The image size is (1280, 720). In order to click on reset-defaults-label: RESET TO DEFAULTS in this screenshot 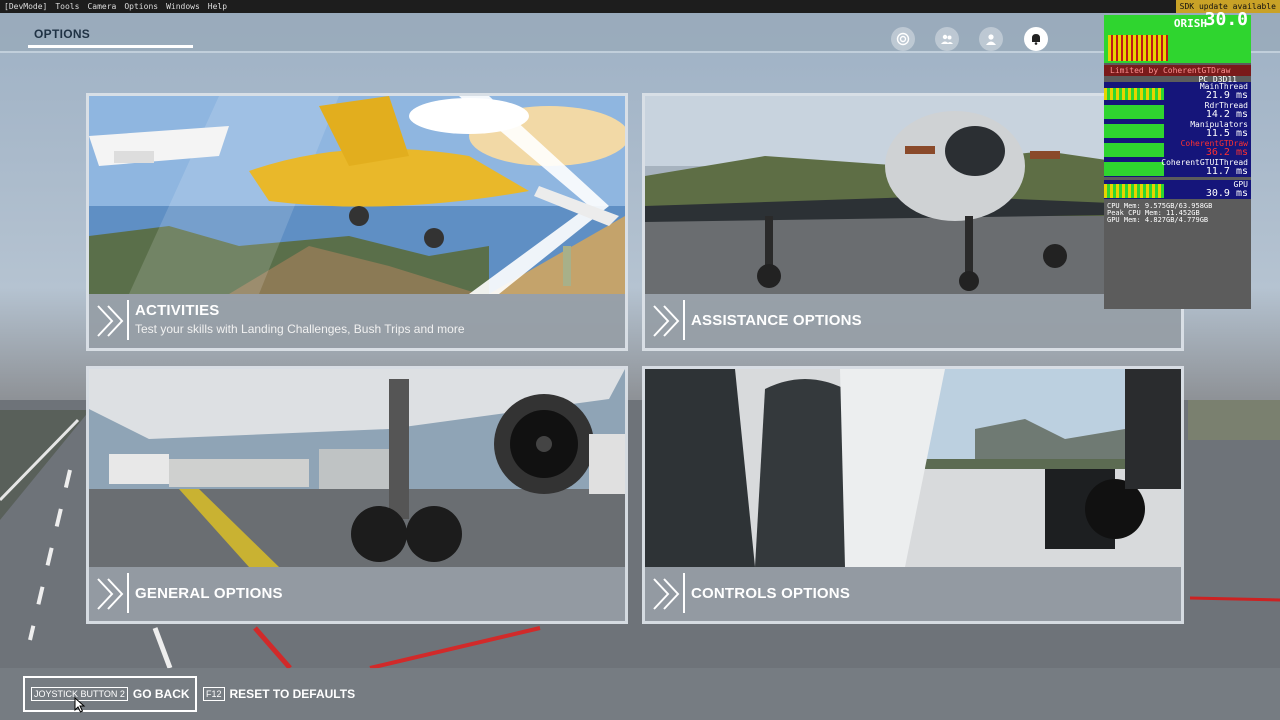, I will do `click(292, 694)`.